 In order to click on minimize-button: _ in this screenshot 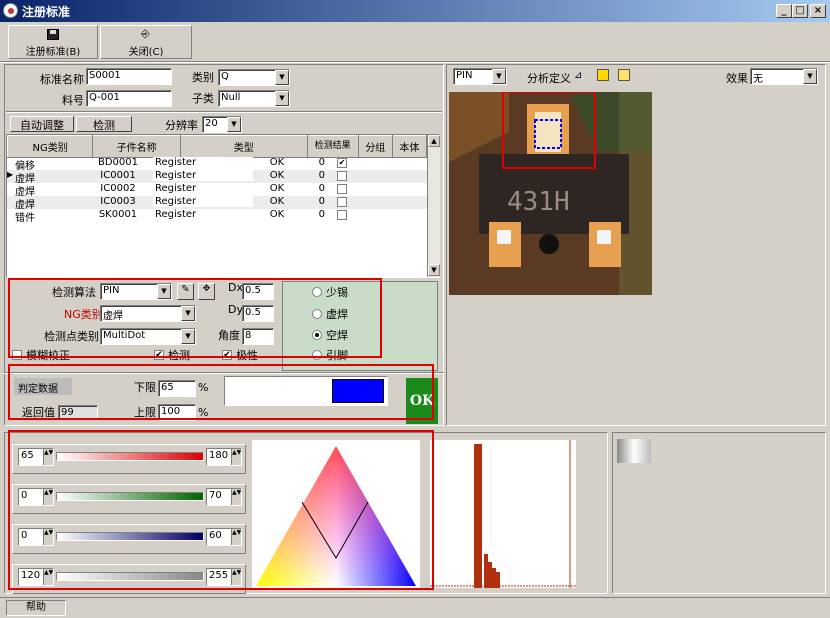, I will do `click(784, 11)`.